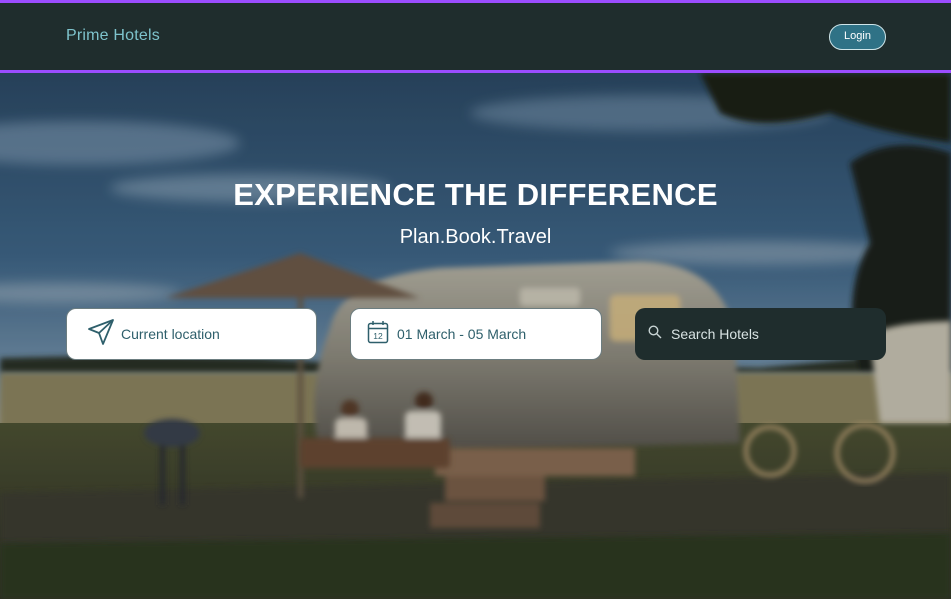 The image size is (951, 599). What do you see at coordinates (170, 334) in the screenshot?
I see `location-label: Current location` at bounding box center [170, 334].